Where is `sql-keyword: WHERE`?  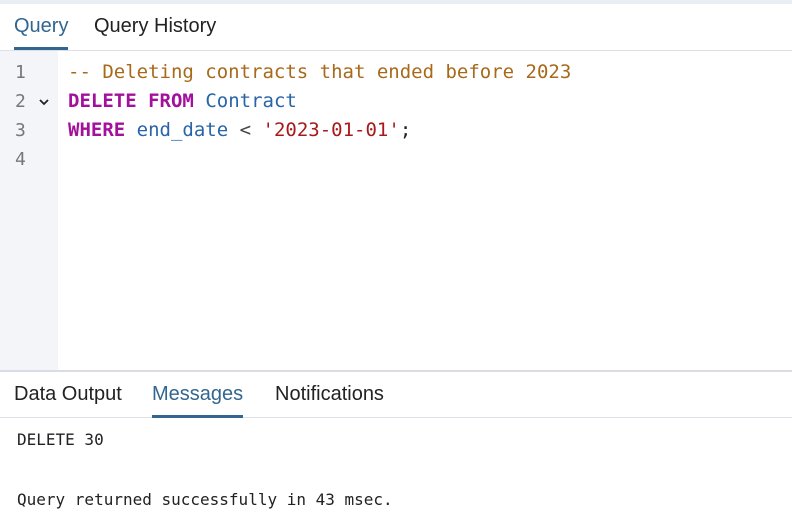
sql-keyword: WHERE is located at coordinates (97, 130).